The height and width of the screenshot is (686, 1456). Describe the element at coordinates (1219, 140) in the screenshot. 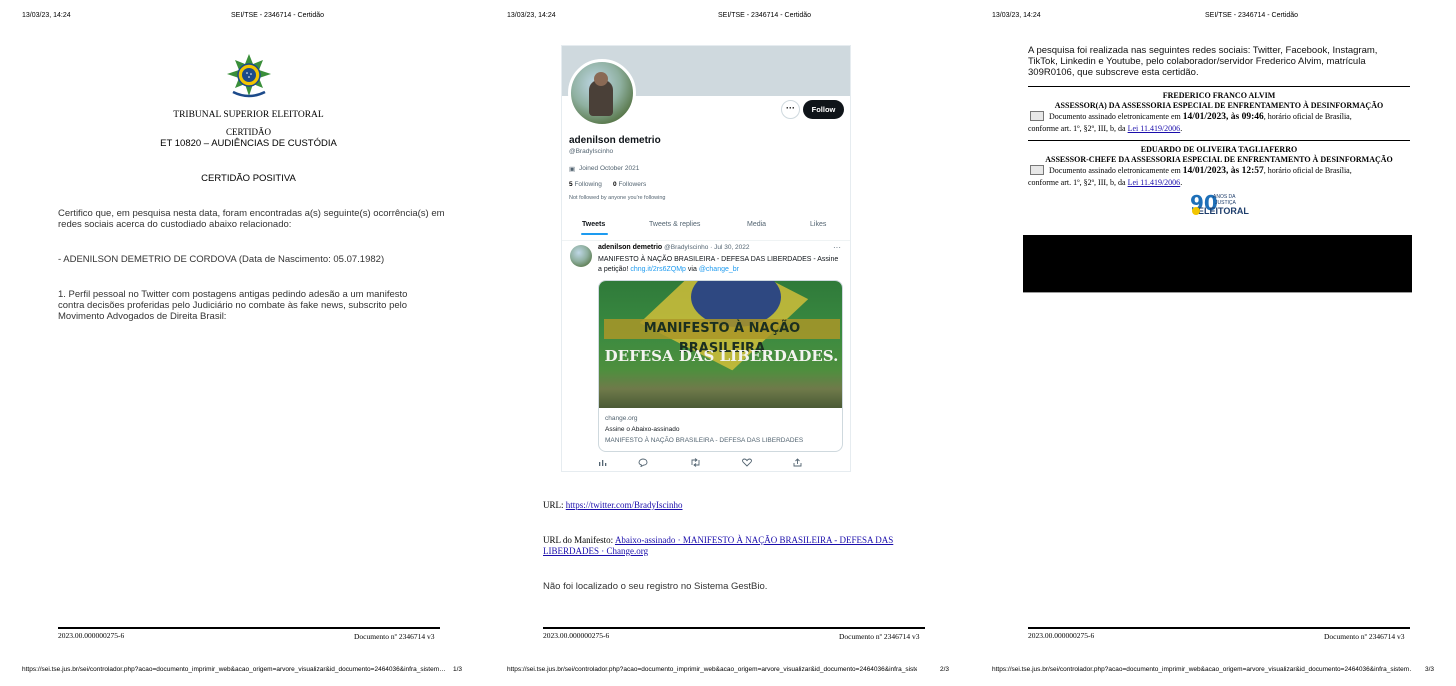

I see `signature-rule` at that location.